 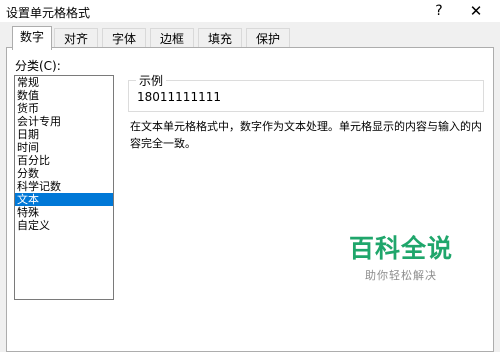 I want to click on help-button: ?, so click(x=439, y=11).